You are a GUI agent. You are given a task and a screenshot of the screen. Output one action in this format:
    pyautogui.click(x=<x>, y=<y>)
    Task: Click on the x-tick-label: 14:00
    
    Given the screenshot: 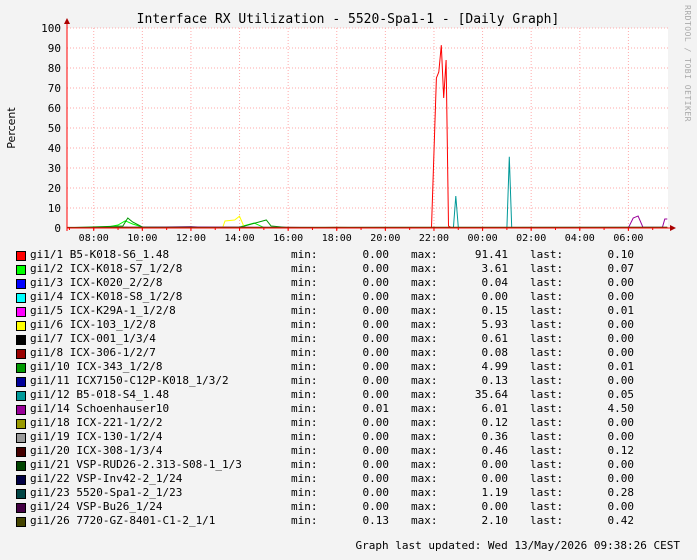 What is the action you would take?
    pyautogui.click(x=239, y=238)
    